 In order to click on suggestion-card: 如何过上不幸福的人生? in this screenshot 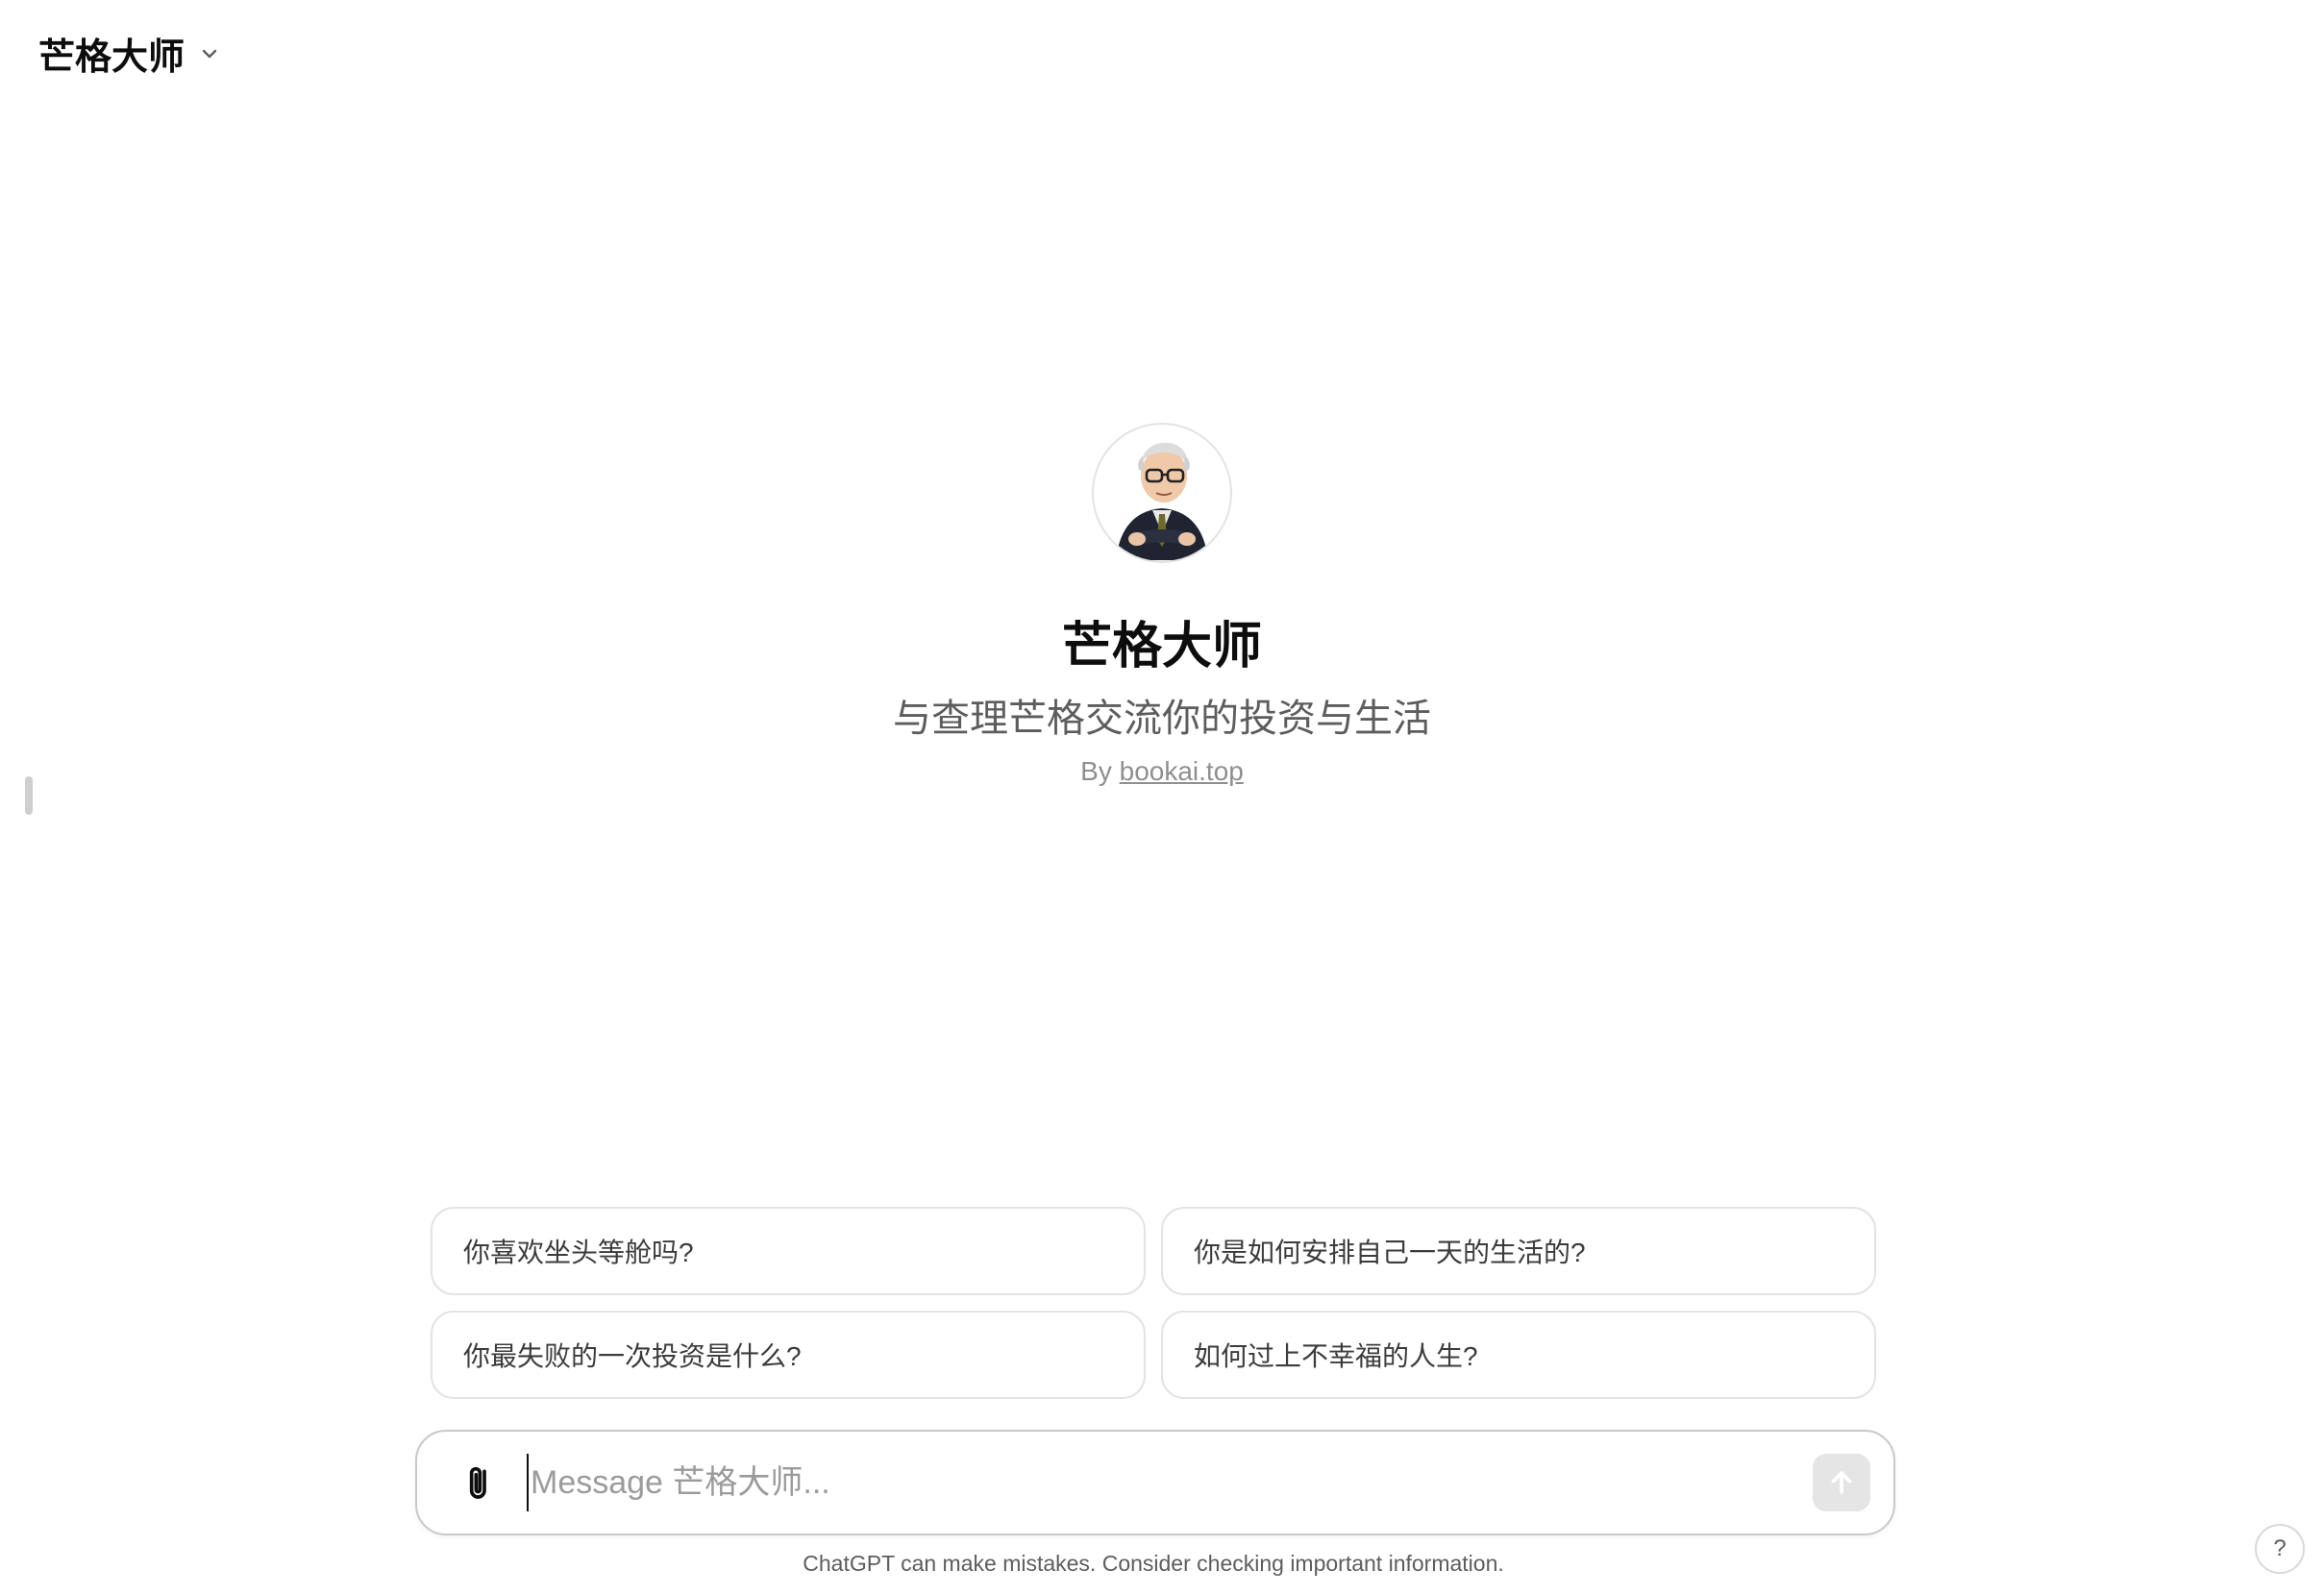, I will do `click(1518, 1355)`.